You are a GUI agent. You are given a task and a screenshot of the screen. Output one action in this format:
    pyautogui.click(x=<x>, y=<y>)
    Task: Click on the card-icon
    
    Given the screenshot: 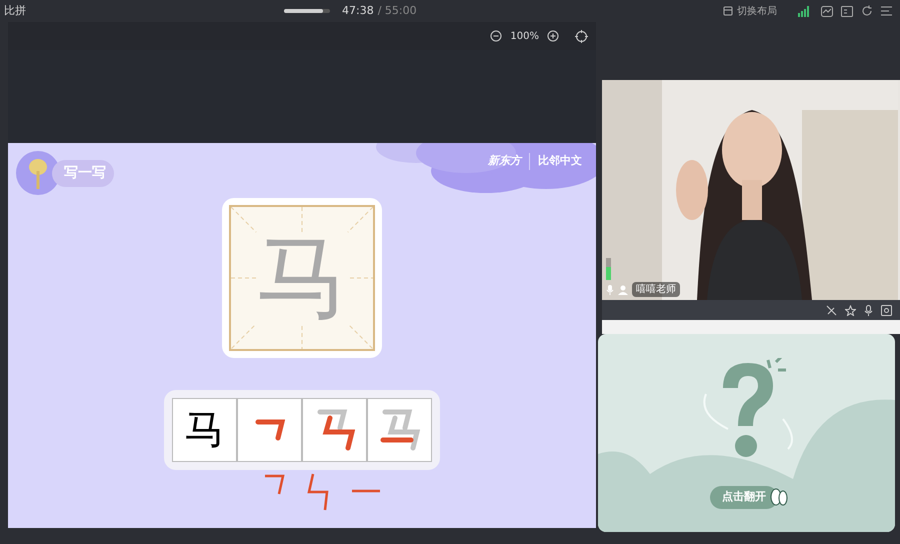 What is the action you would take?
    pyautogui.click(x=847, y=11)
    